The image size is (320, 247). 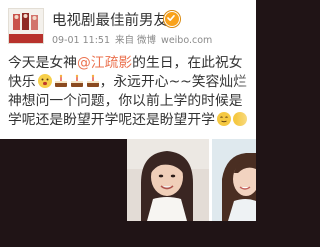 I want to click on post-date: 09-01 11:51, so click(x=81, y=40).